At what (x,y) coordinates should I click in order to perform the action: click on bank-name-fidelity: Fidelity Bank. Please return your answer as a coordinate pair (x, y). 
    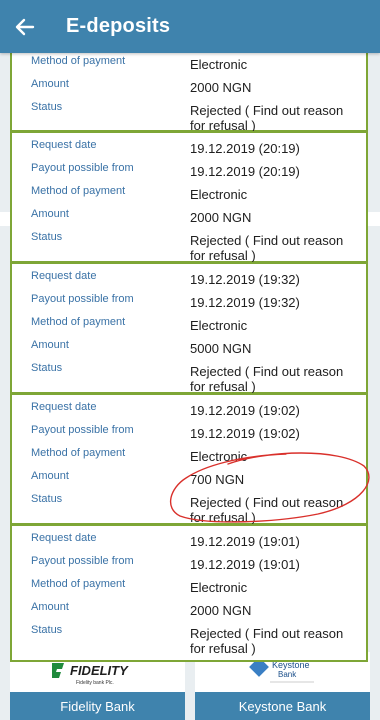
    Looking at the image, I should click on (97, 706).